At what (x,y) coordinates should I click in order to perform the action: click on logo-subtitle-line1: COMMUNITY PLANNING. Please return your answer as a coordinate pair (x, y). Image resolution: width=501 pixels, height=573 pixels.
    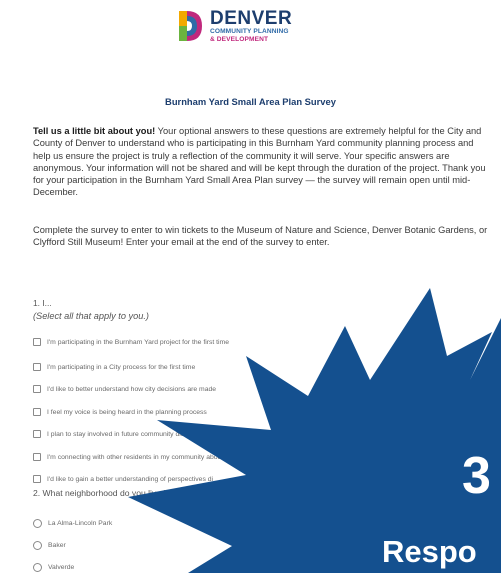
    Looking at the image, I should click on (249, 31).